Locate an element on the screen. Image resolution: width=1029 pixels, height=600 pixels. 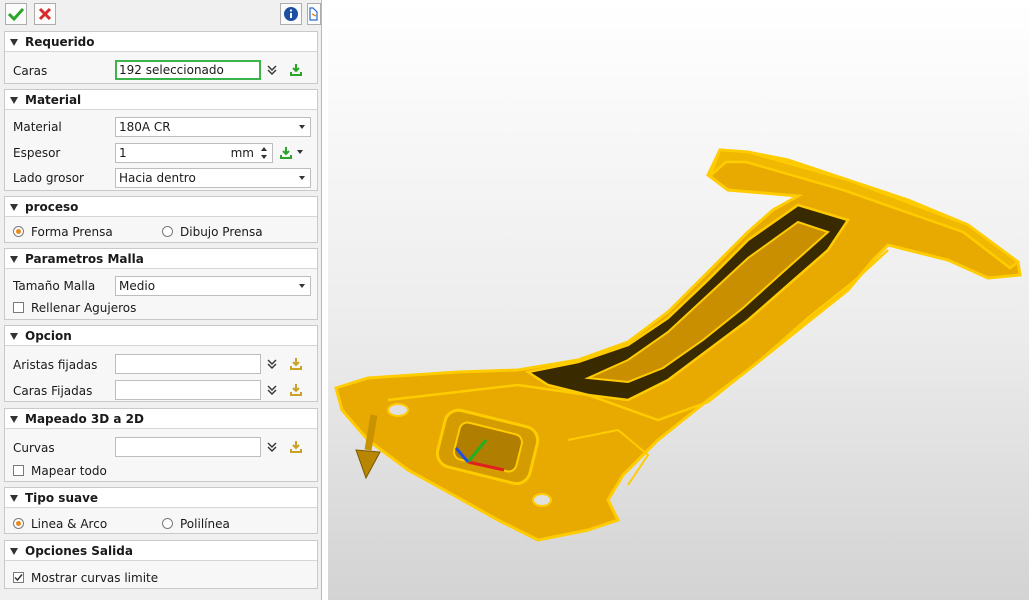
forma-prensa-label: Forma Prensa is located at coordinates (72, 232).